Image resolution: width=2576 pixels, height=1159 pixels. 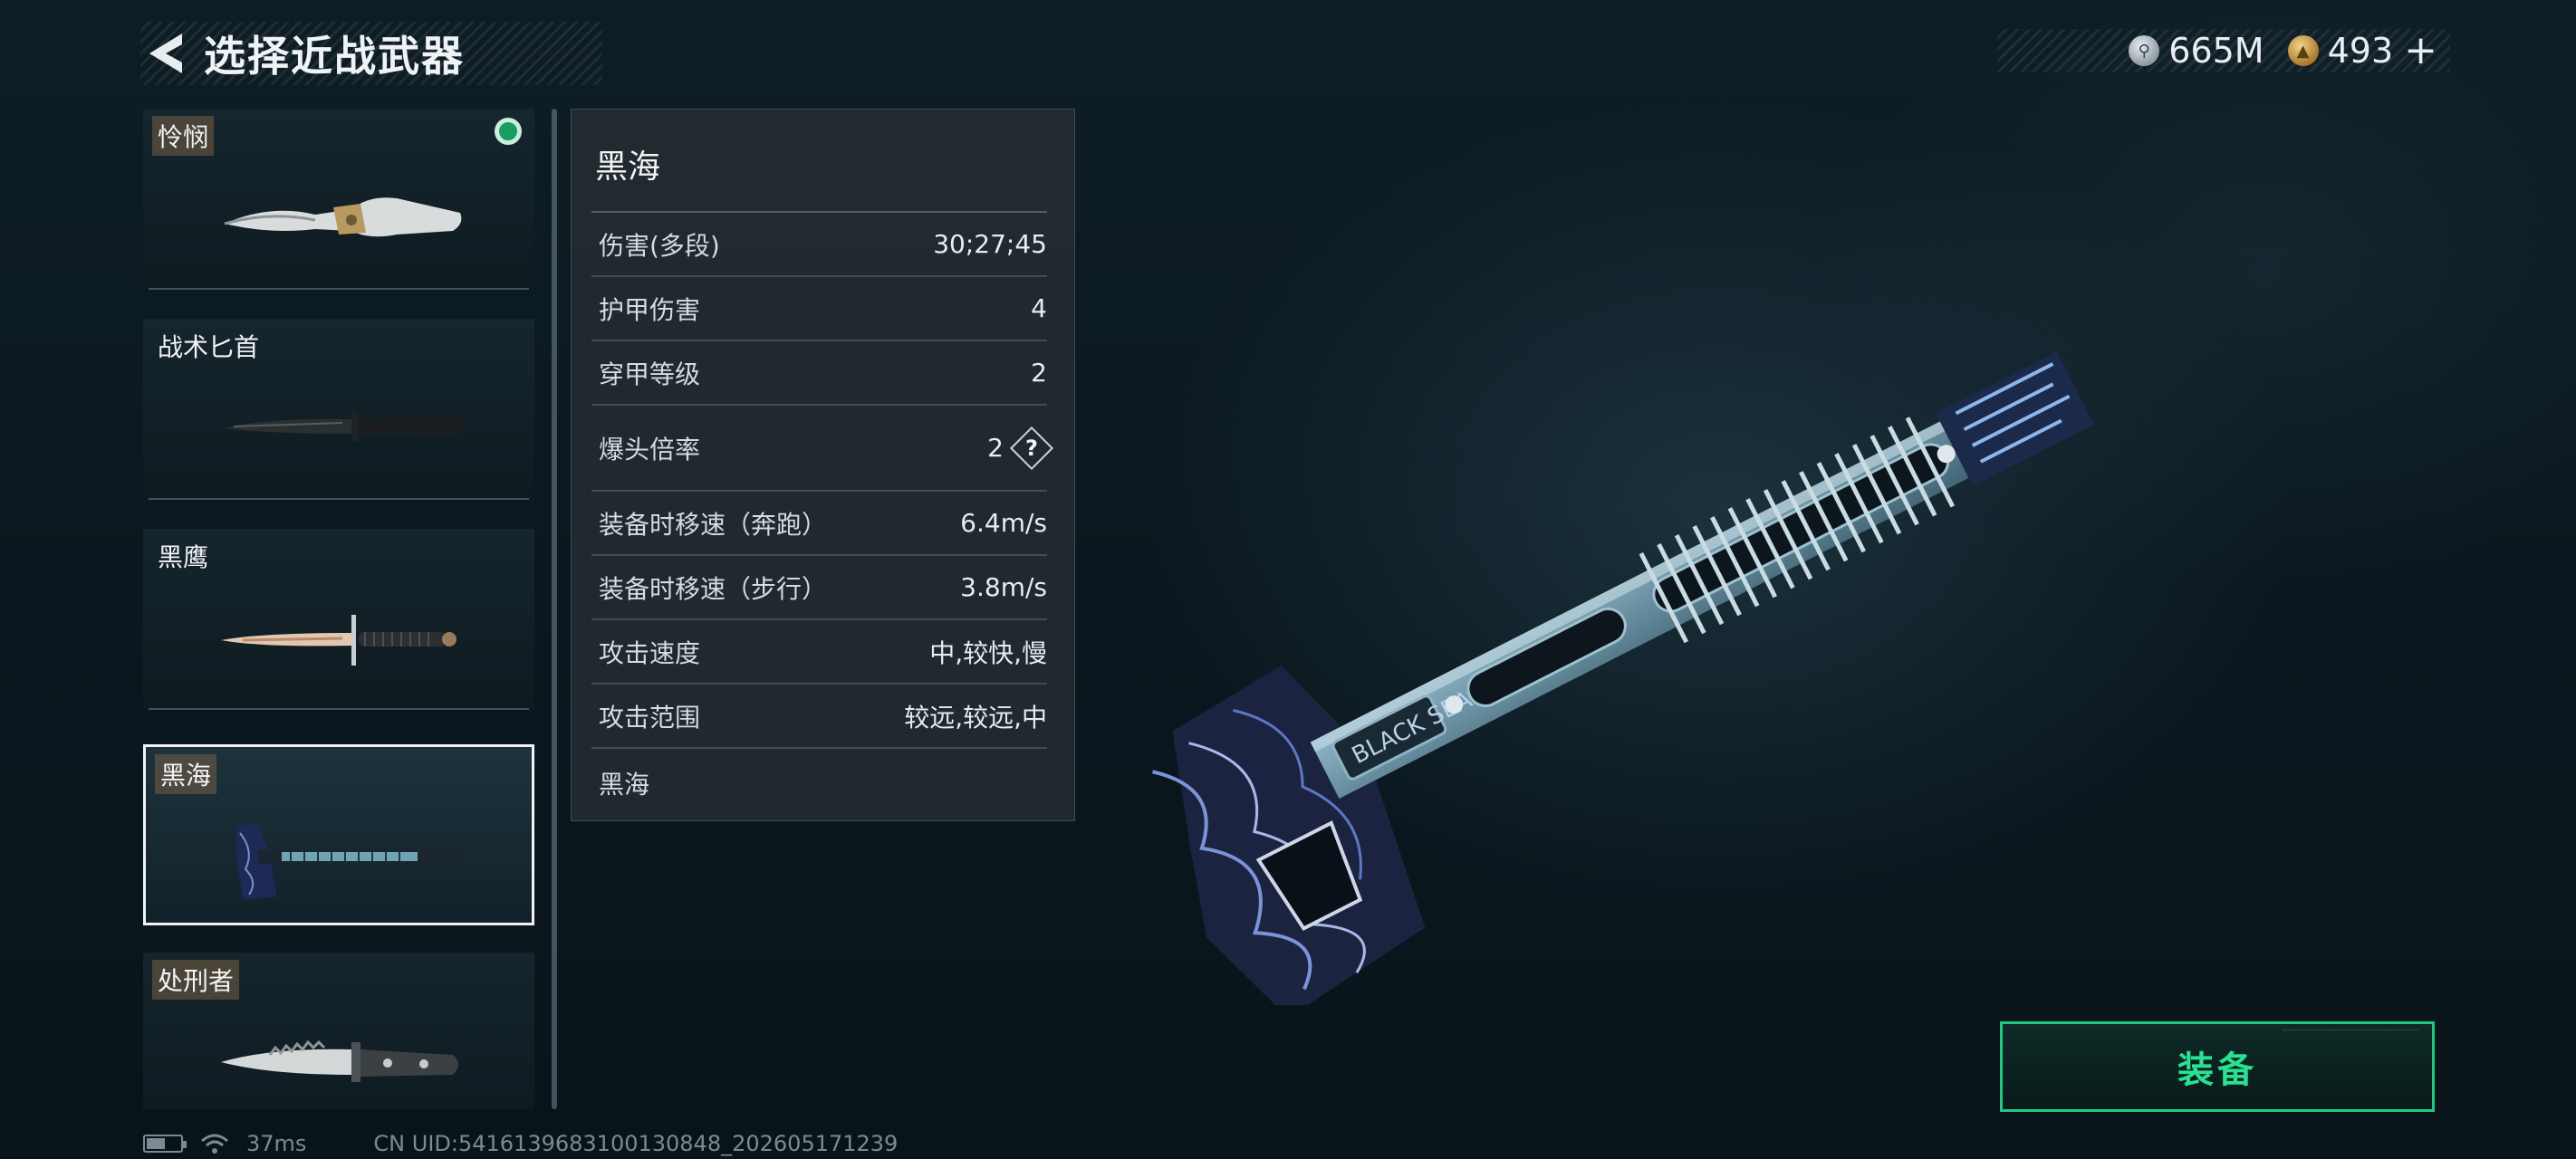 What do you see at coordinates (276, 1143) in the screenshot?
I see `ping-value: 37ms` at bounding box center [276, 1143].